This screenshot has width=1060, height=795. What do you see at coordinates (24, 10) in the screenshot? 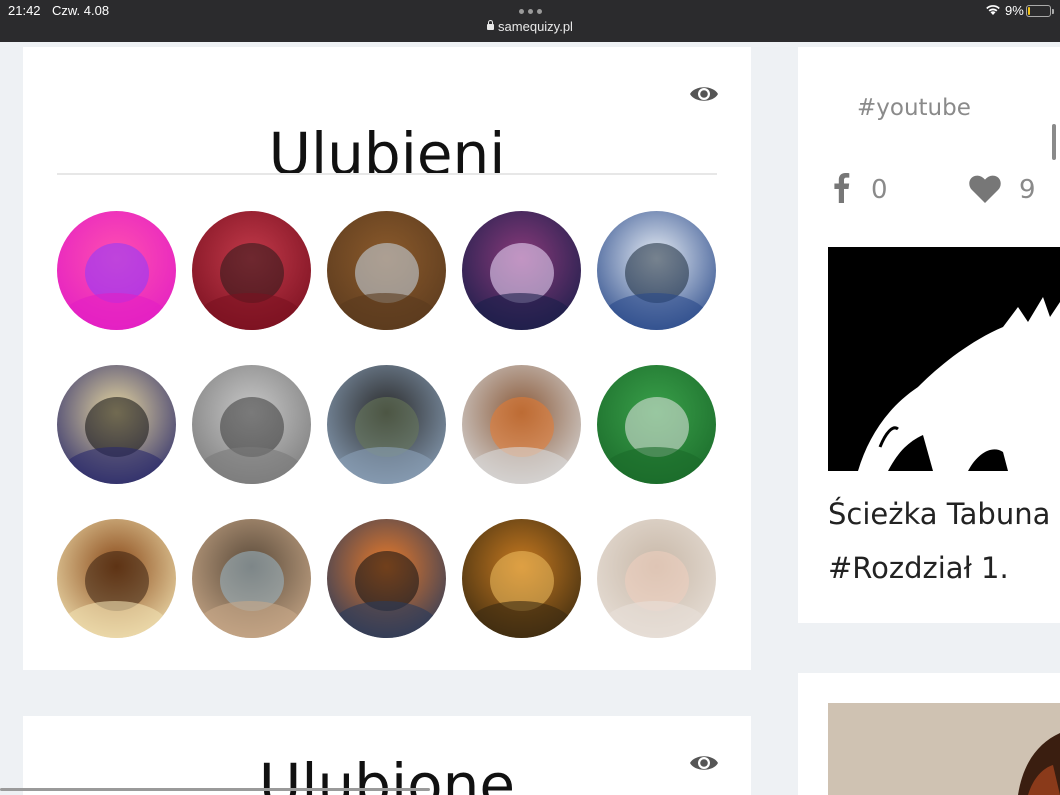
I see `status-time: 21:42` at bounding box center [24, 10].